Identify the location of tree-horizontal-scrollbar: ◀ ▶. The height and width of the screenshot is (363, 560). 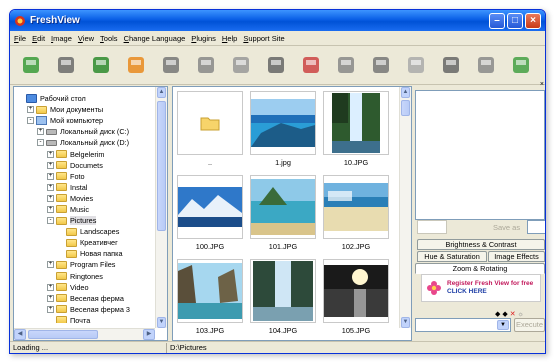
(84, 334).